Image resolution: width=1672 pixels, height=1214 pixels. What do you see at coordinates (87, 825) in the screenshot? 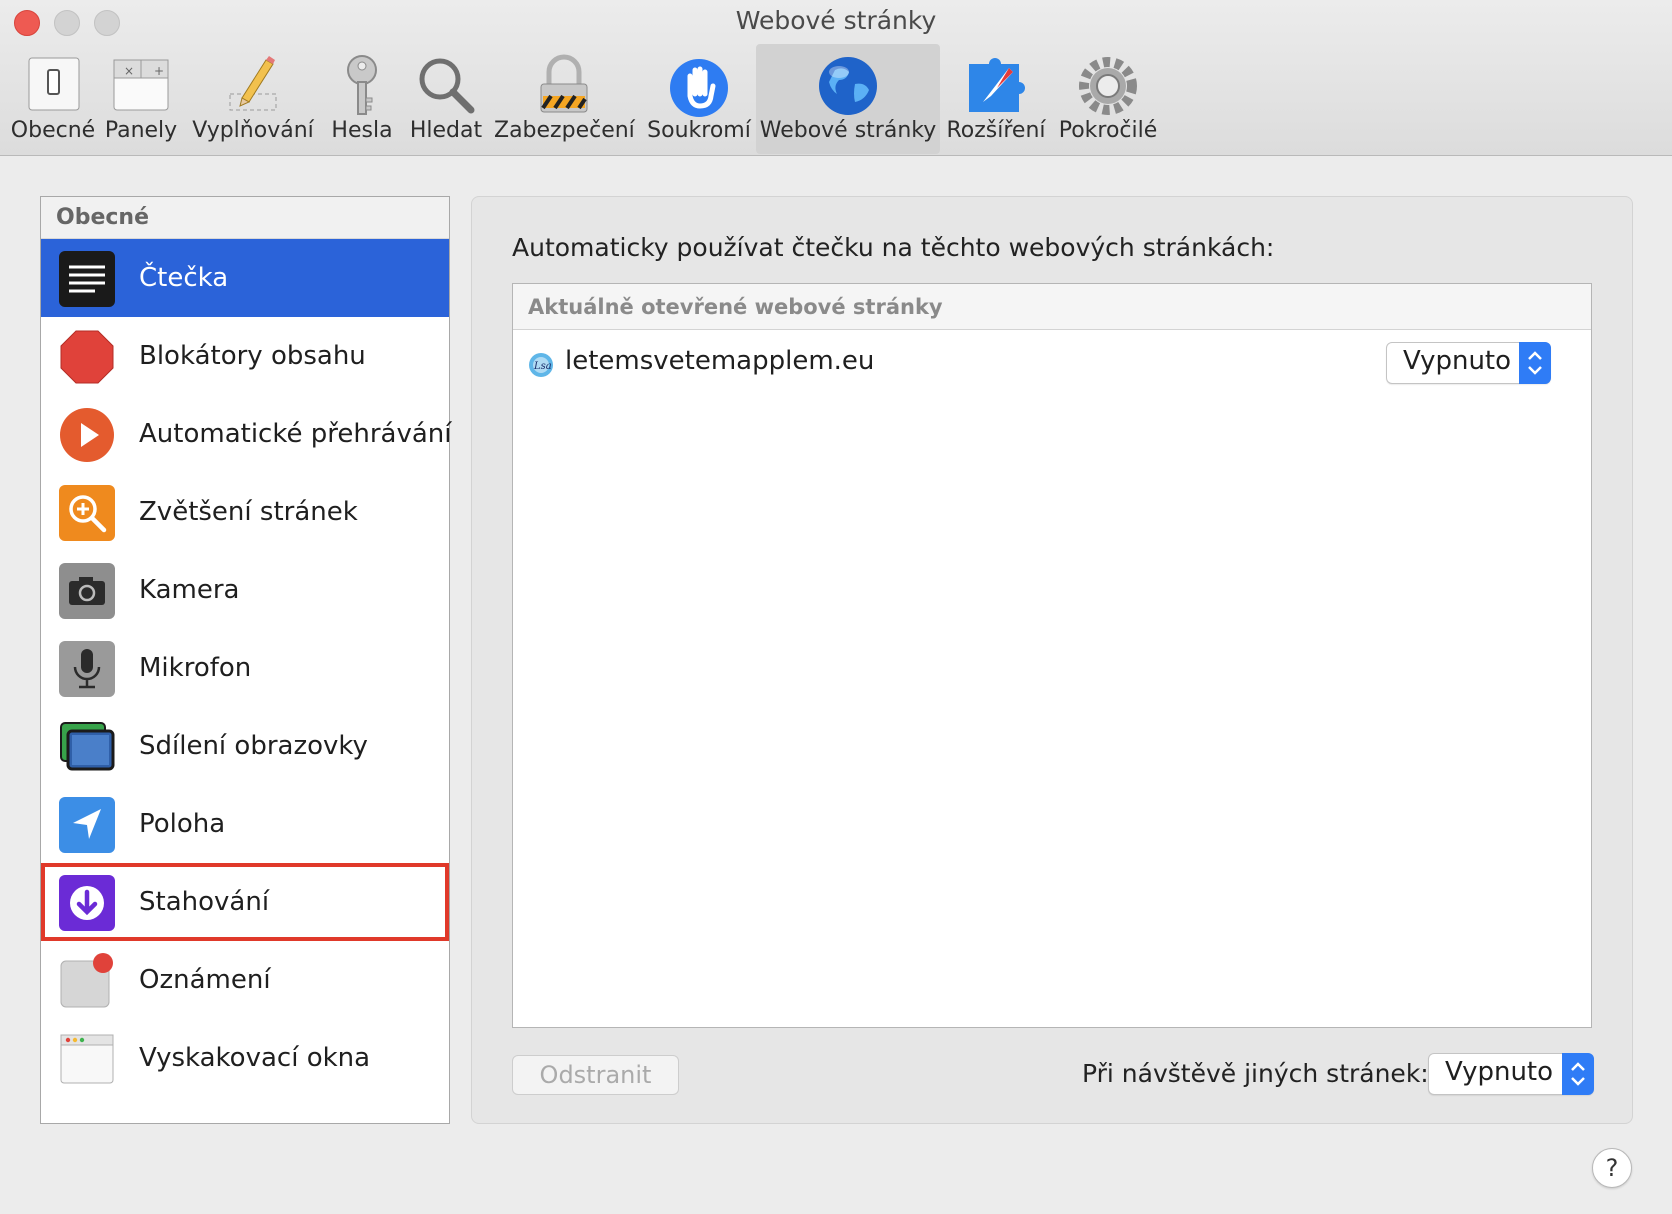
I see `location-icon` at bounding box center [87, 825].